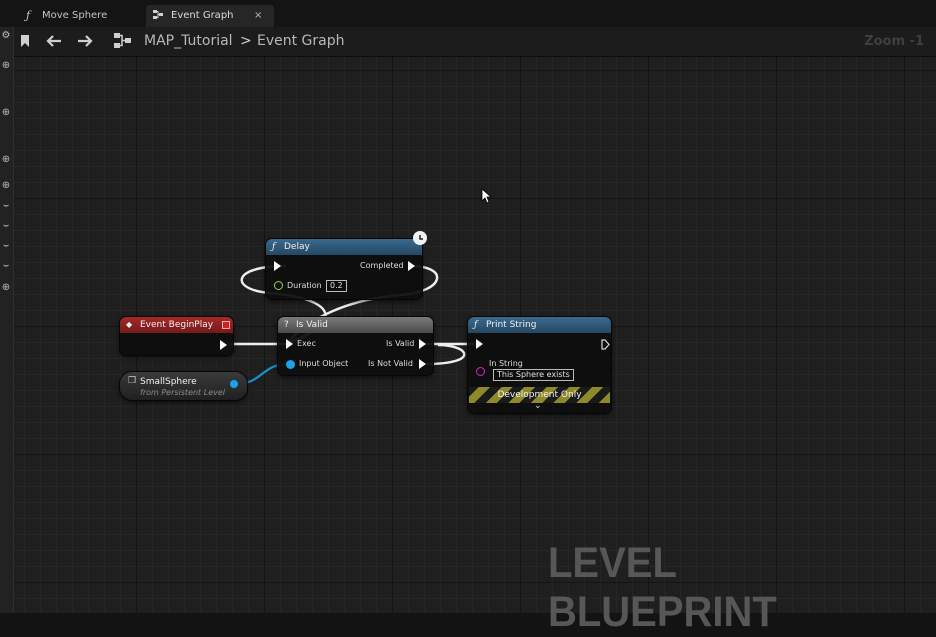  Describe the element at coordinates (324, 363) in the screenshot. I see `input-object-pin-label: Input Object` at that location.